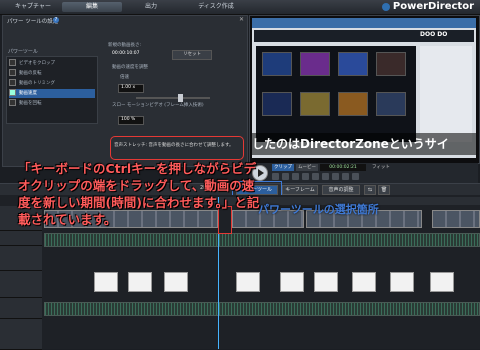 Image resolution: width=480 pixels, height=350 pixels. I want to click on undock-icon, so click(335, 176).